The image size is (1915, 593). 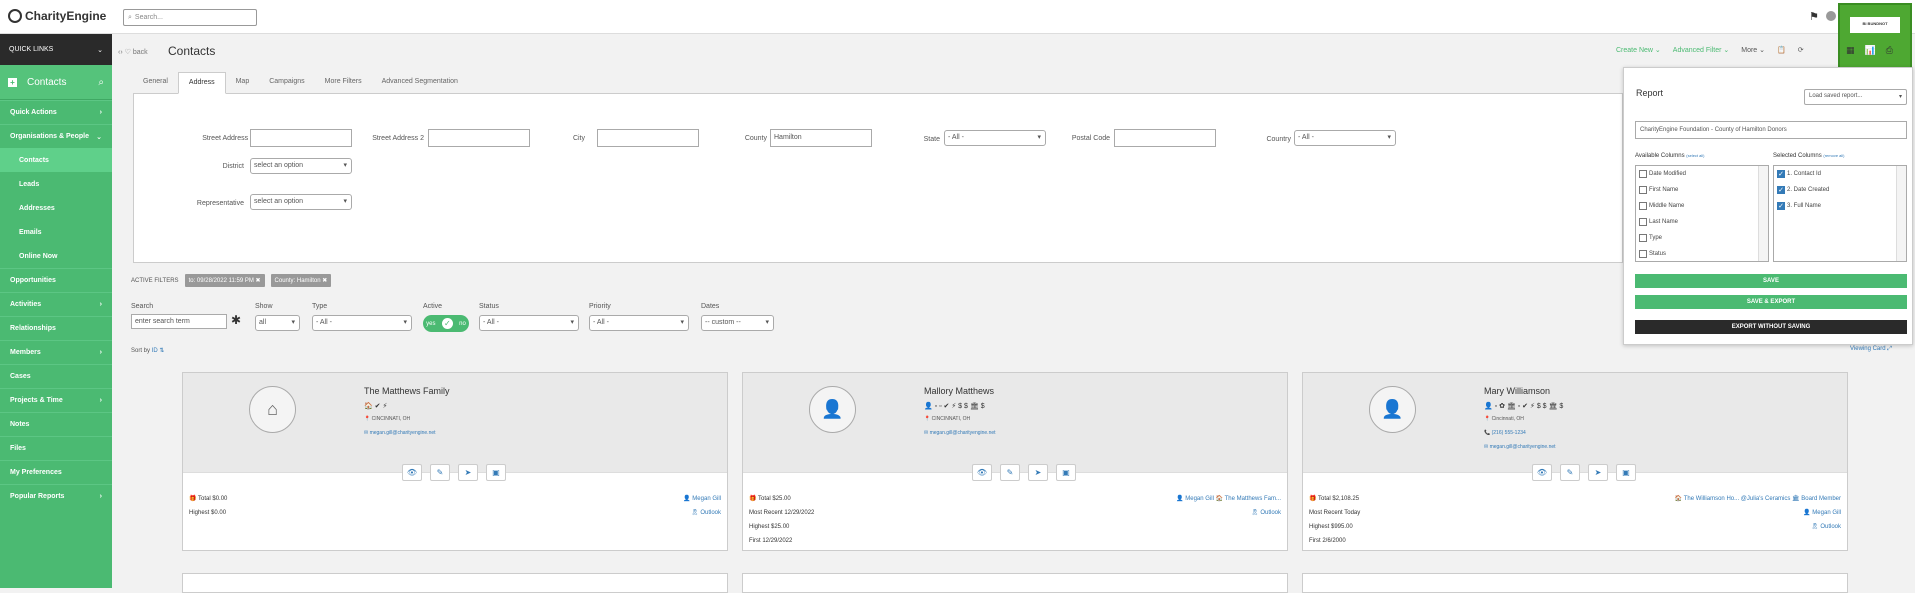 I want to click on priority-select: - All -, so click(x=639, y=323).